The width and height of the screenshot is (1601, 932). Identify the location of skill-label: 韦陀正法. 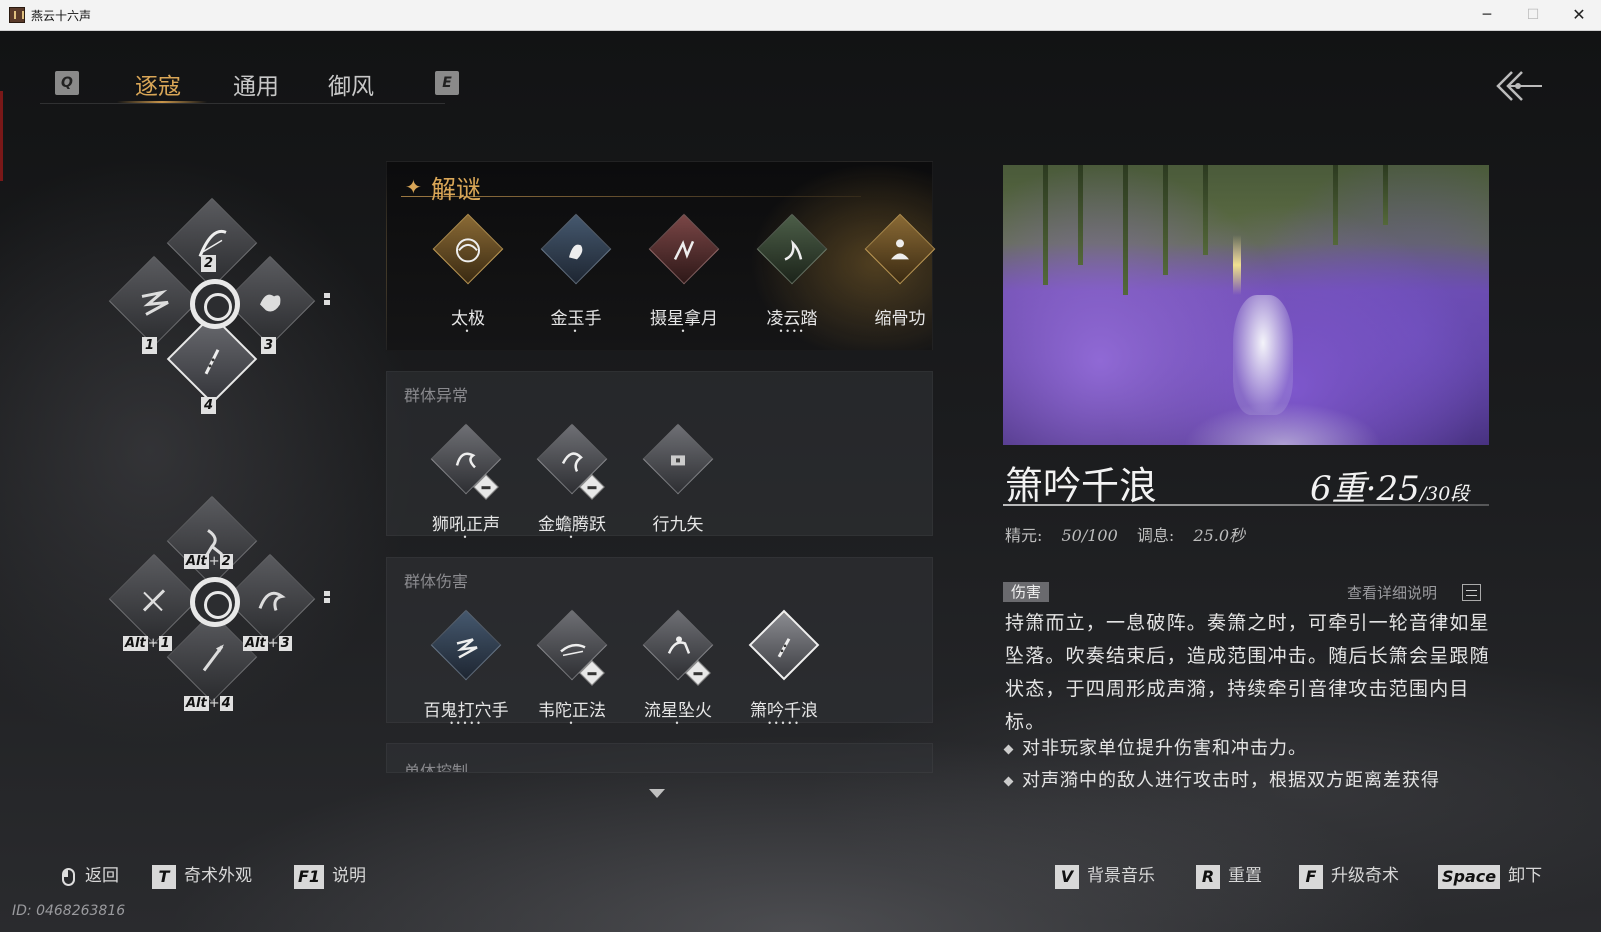
(572, 711).